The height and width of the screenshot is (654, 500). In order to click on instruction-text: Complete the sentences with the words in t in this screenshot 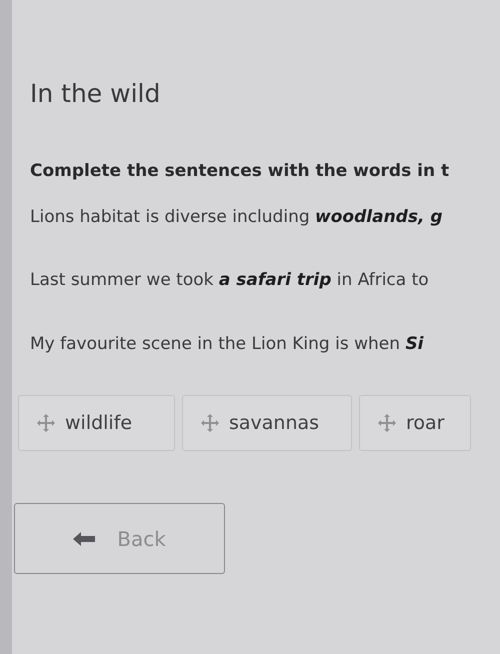, I will do `click(240, 172)`.